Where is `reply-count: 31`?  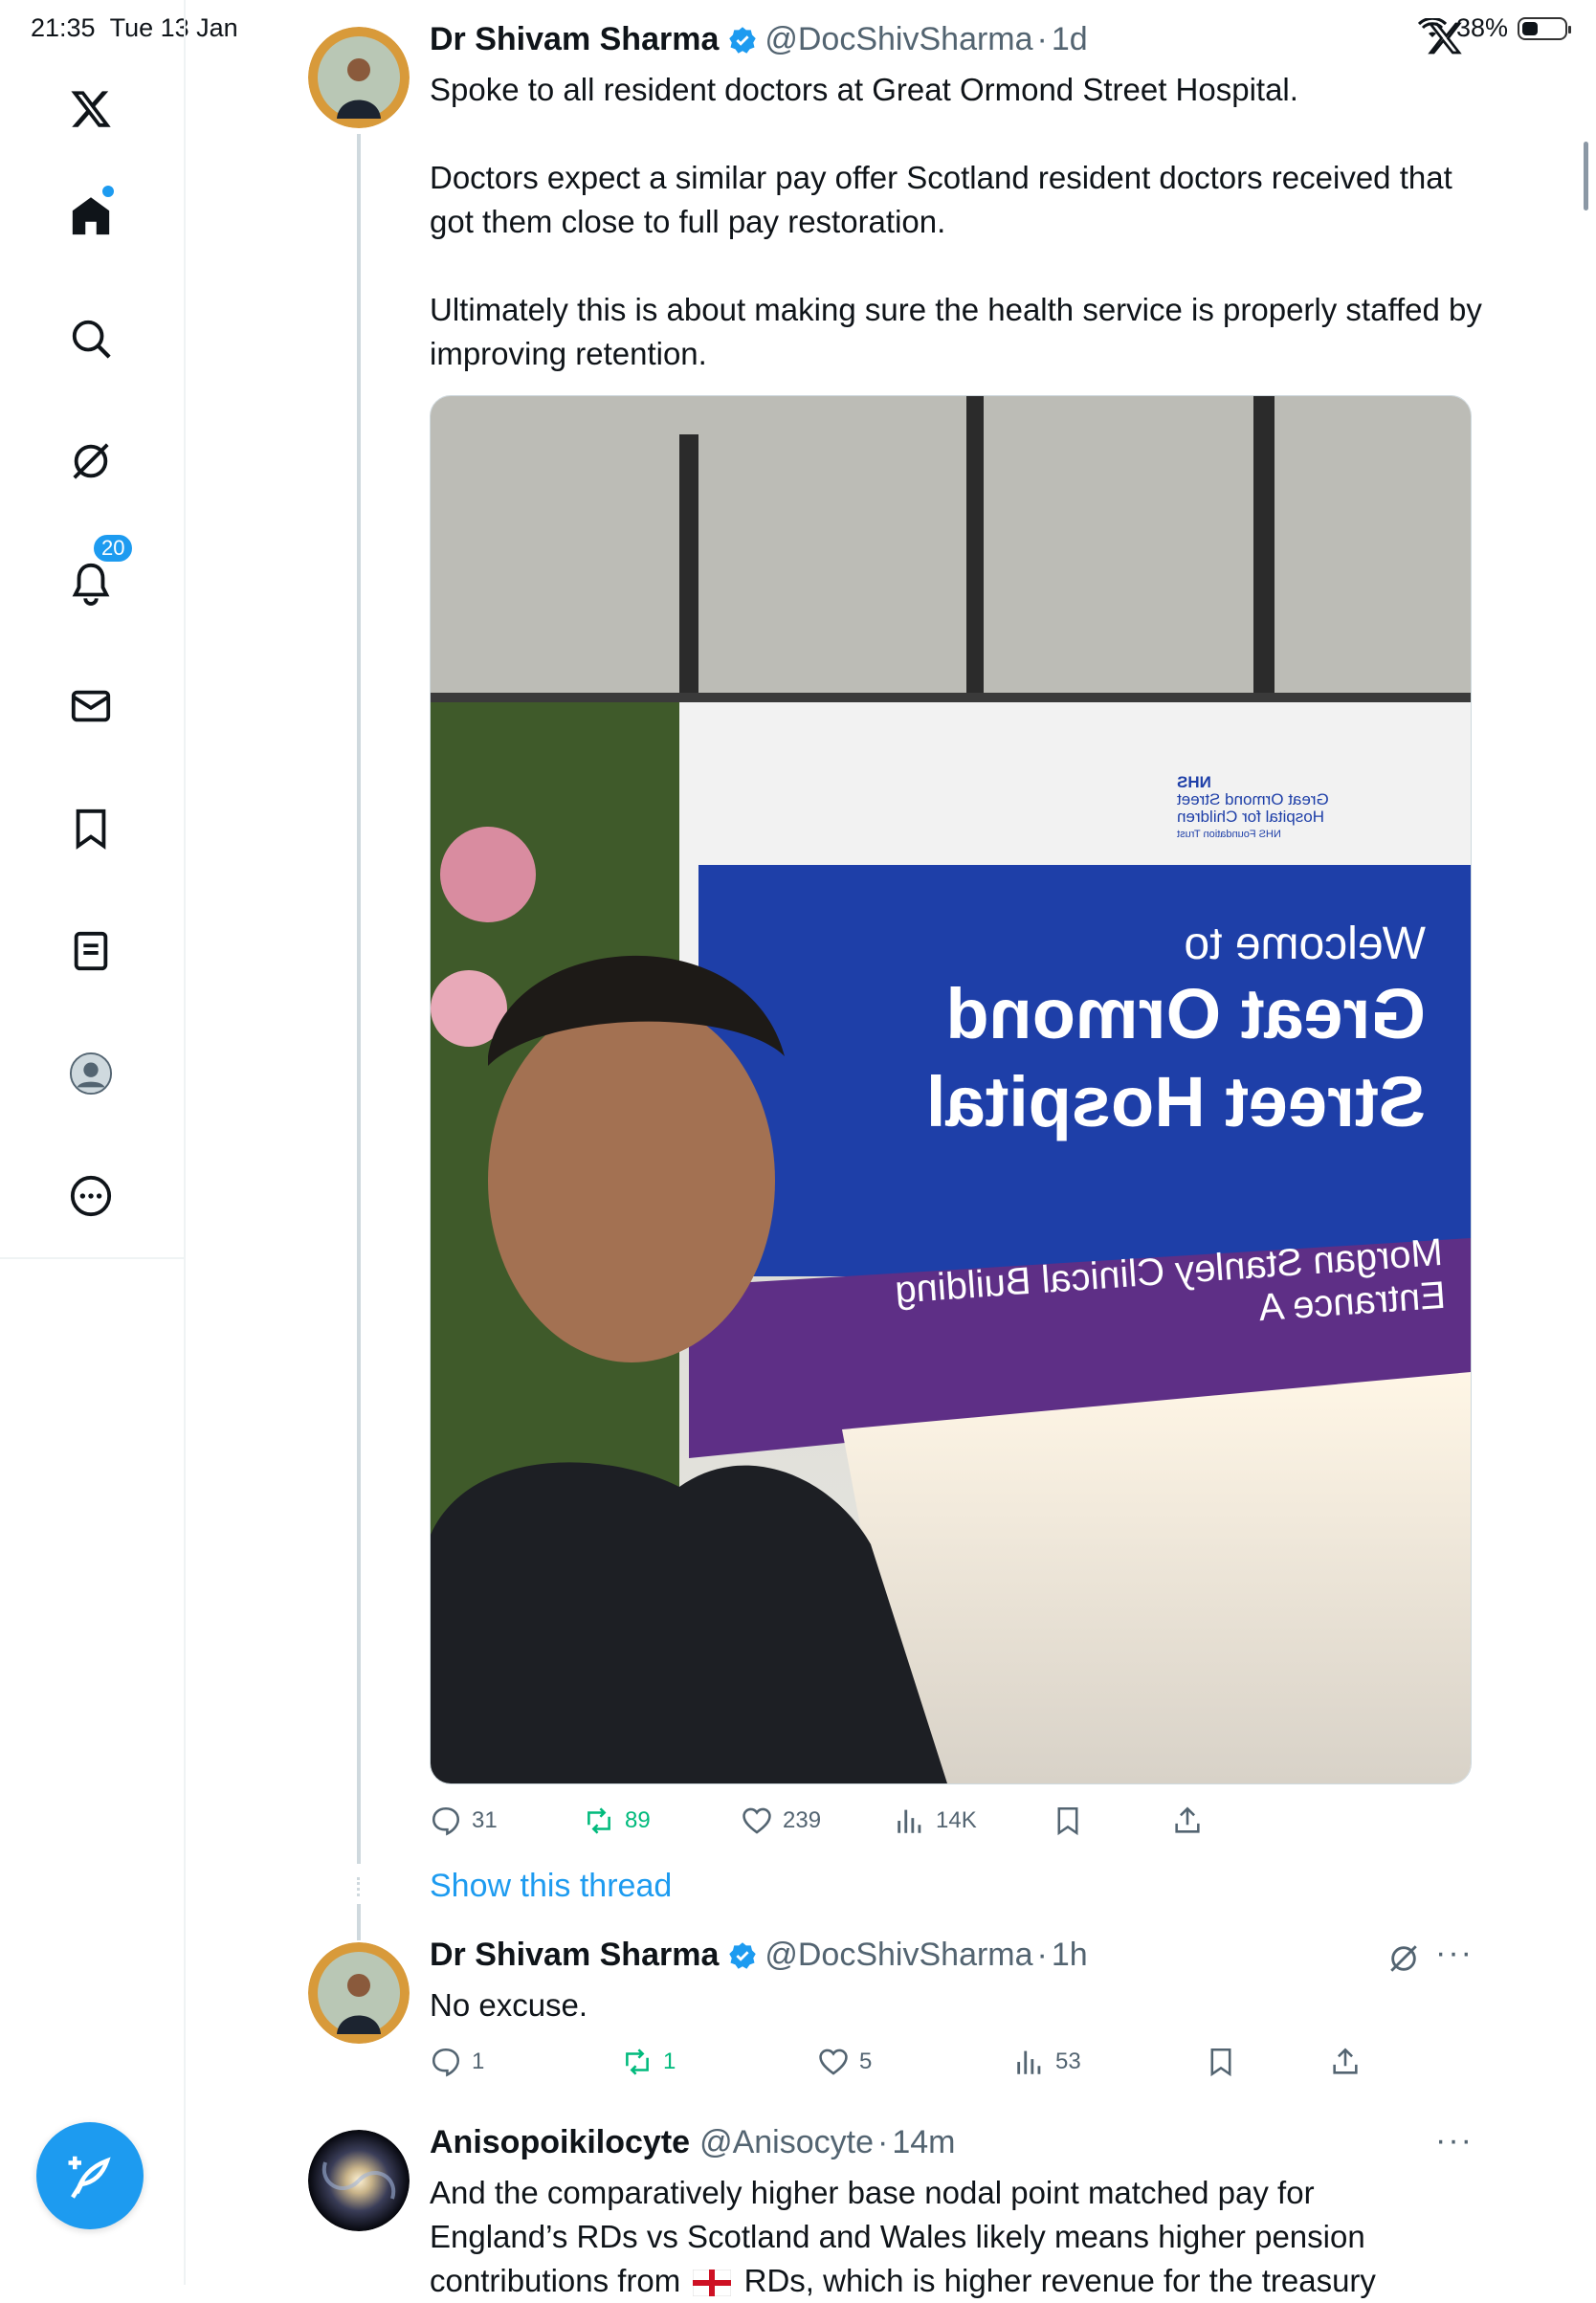 reply-count: 31 is located at coordinates (485, 1820).